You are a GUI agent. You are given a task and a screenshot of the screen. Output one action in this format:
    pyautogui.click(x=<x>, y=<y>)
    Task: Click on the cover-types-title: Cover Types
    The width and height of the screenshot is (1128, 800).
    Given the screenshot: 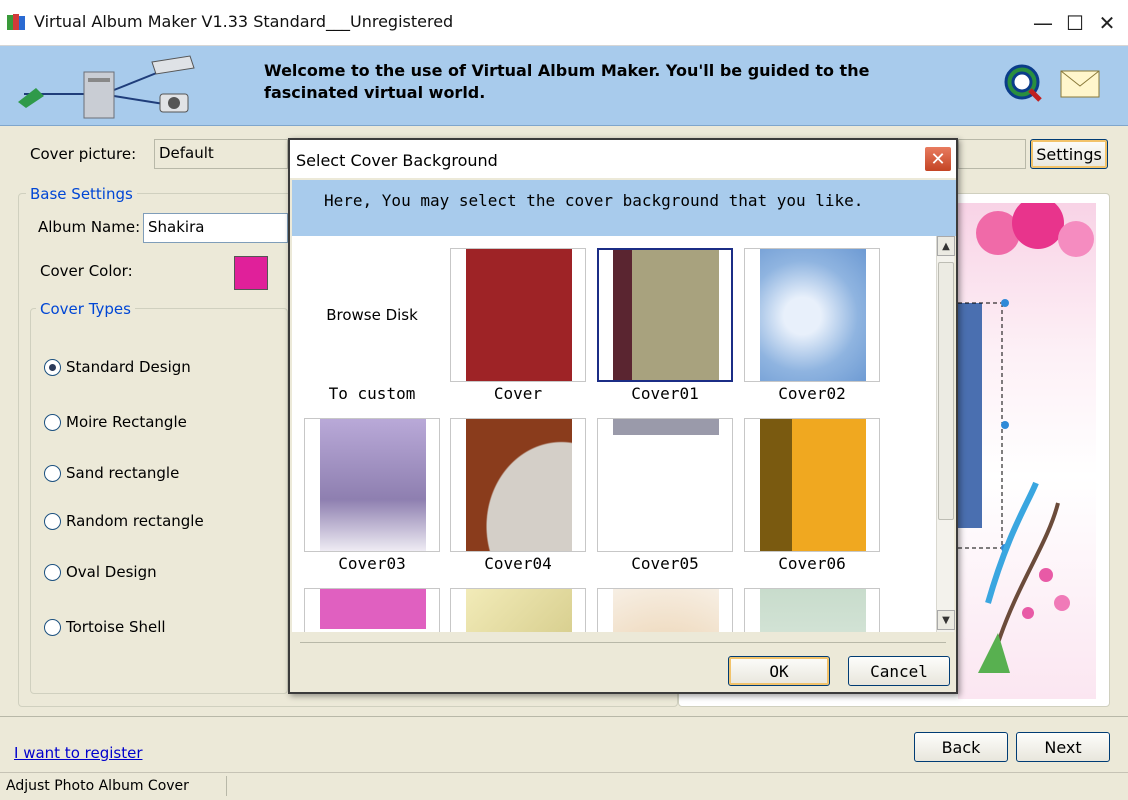 What is the action you would take?
    pyautogui.click(x=85, y=309)
    